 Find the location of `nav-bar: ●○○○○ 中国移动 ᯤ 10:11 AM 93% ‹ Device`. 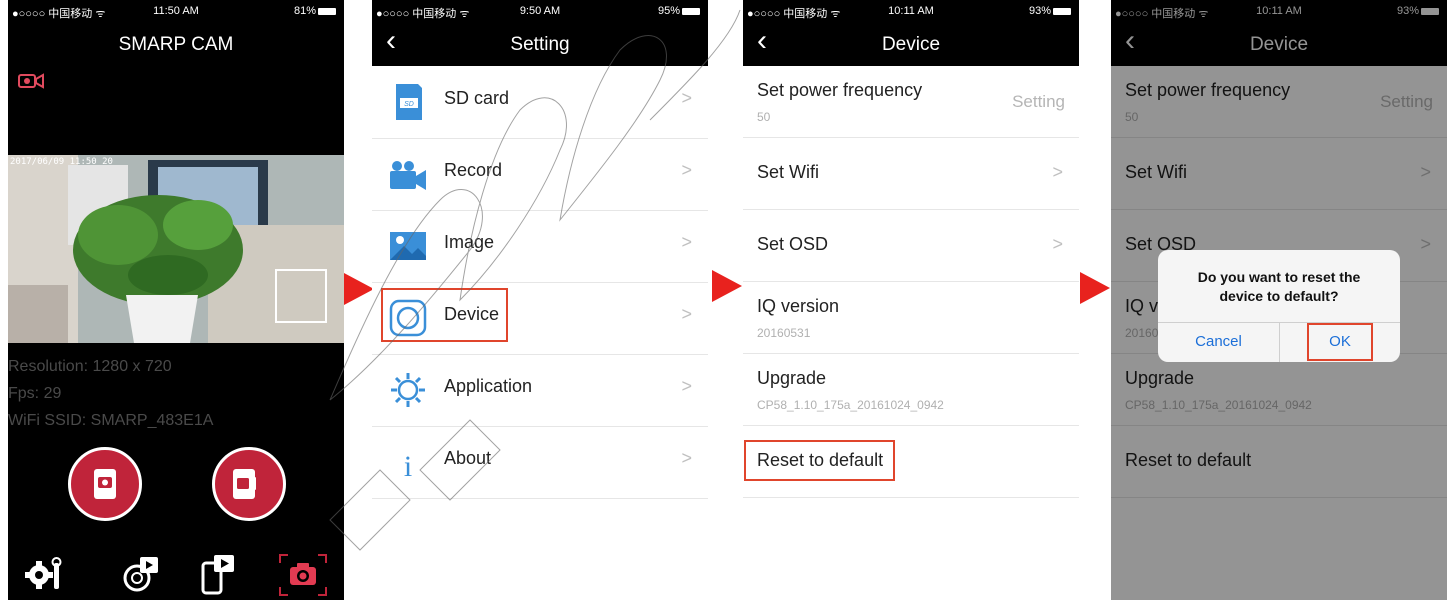

nav-bar: ●○○○○ 中国移动 ᯤ 10:11 AM 93% ‹ Device is located at coordinates (911, 33).